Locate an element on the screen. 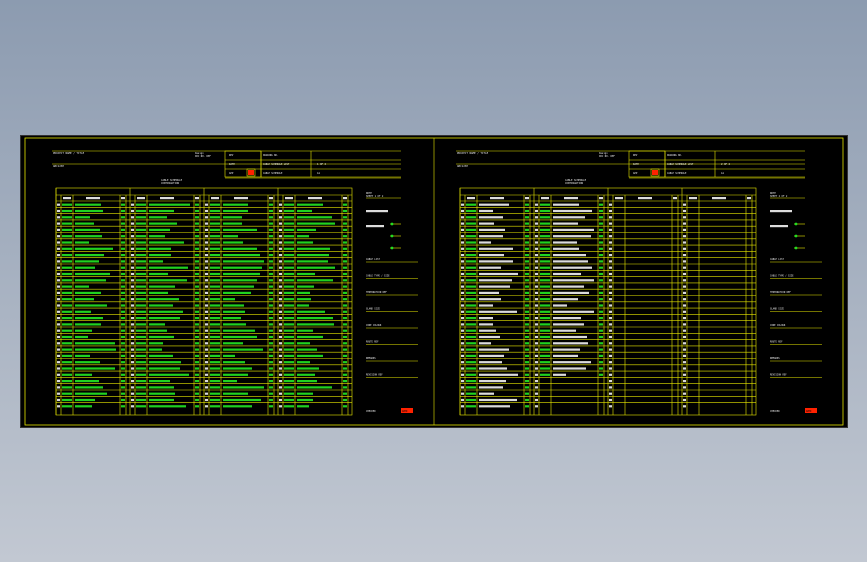  table-title: CONTINUATION is located at coordinates (170, 183).